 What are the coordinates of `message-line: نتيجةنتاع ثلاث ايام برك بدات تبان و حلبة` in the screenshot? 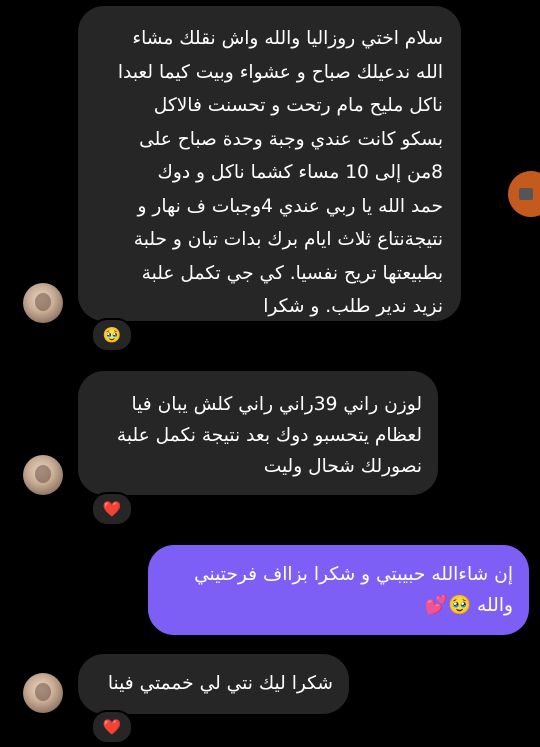 It's located at (288, 239).